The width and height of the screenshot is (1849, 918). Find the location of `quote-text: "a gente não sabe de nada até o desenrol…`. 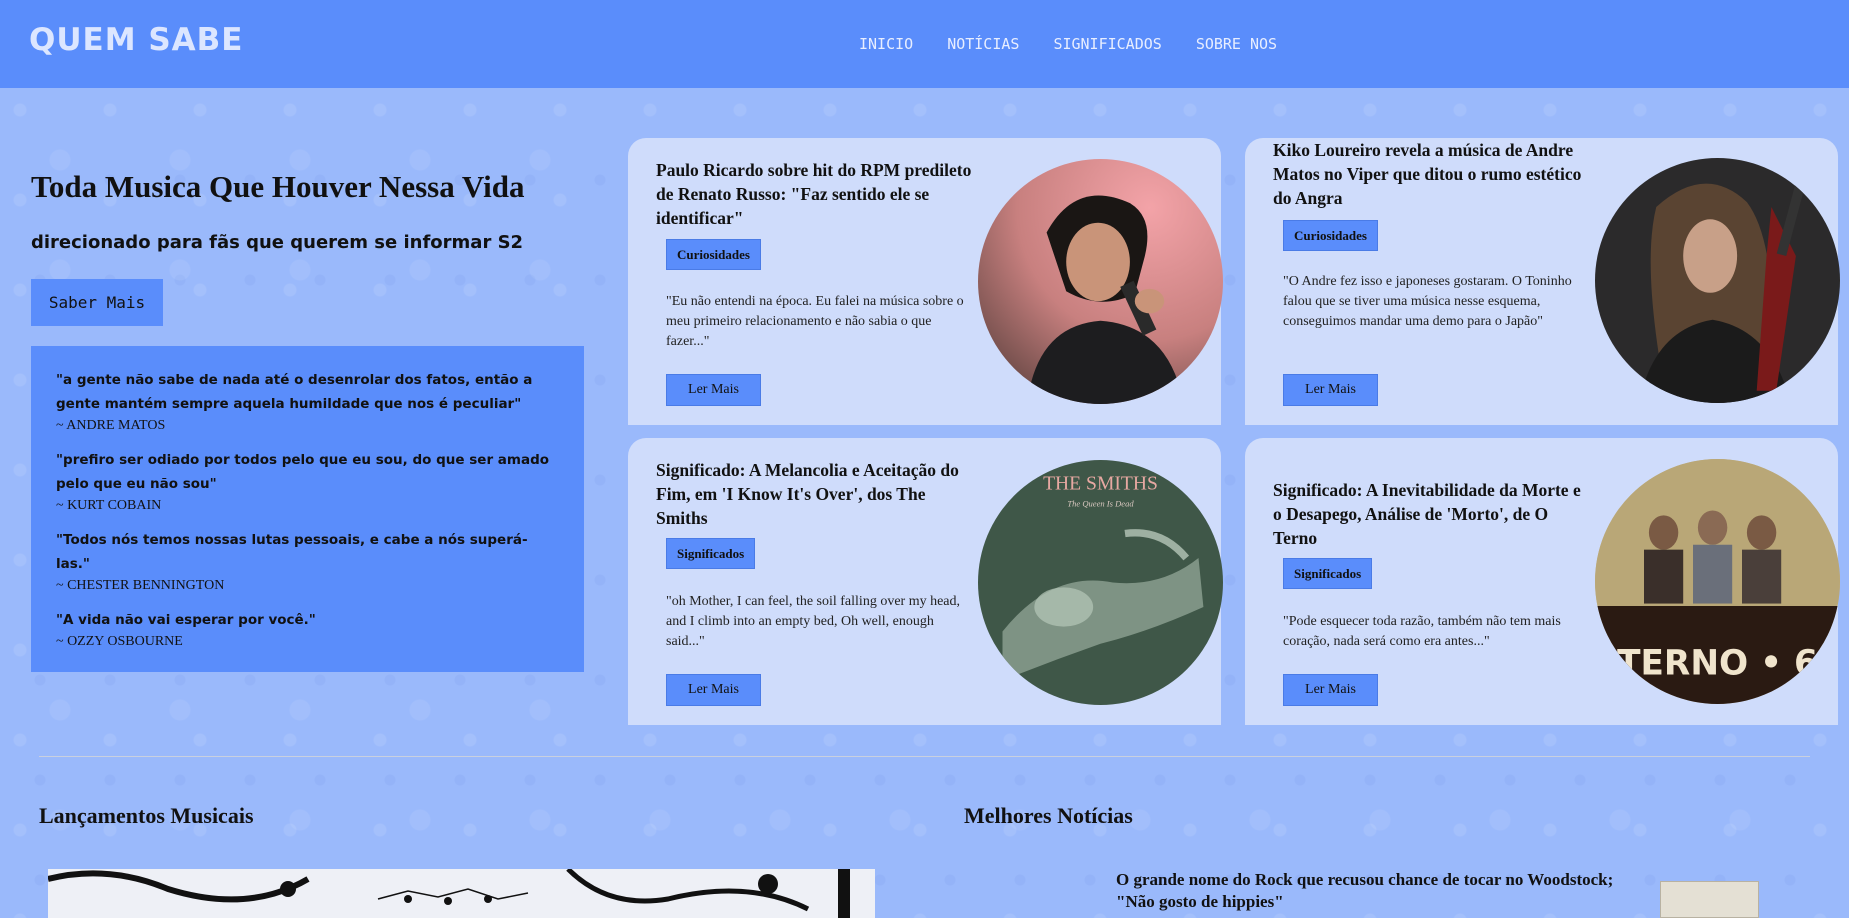

quote-text: "a gente não sabe de nada até o desenrol… is located at coordinates (294, 392).